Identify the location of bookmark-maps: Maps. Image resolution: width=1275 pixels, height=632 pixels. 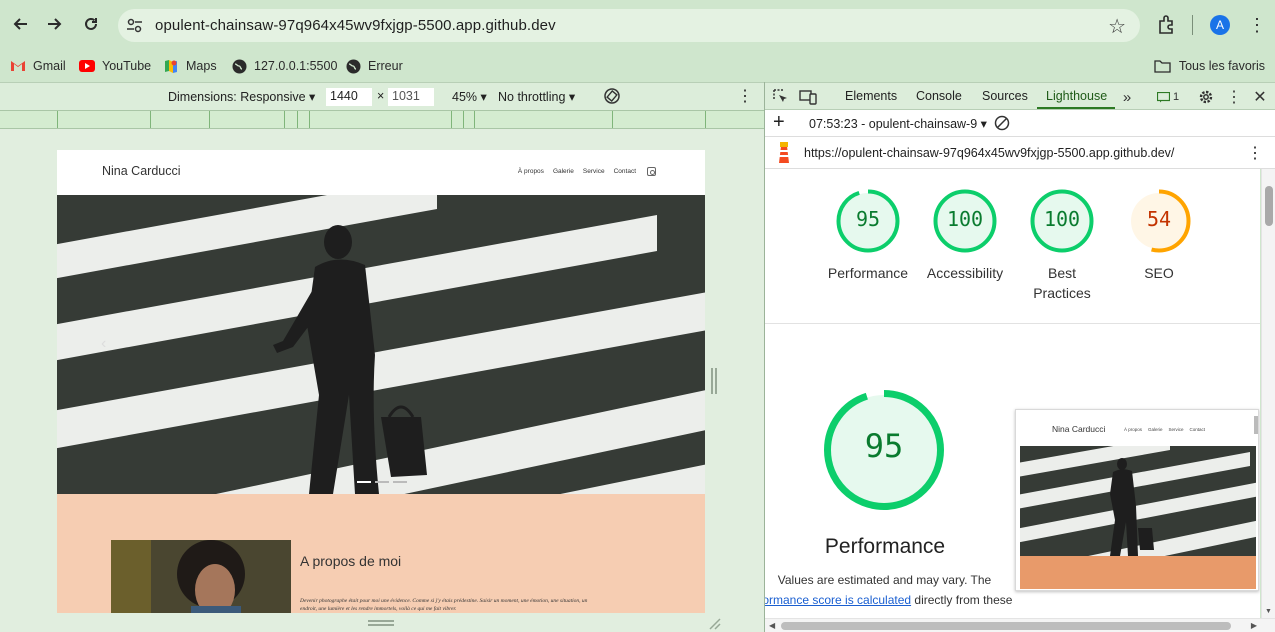
(190, 66).